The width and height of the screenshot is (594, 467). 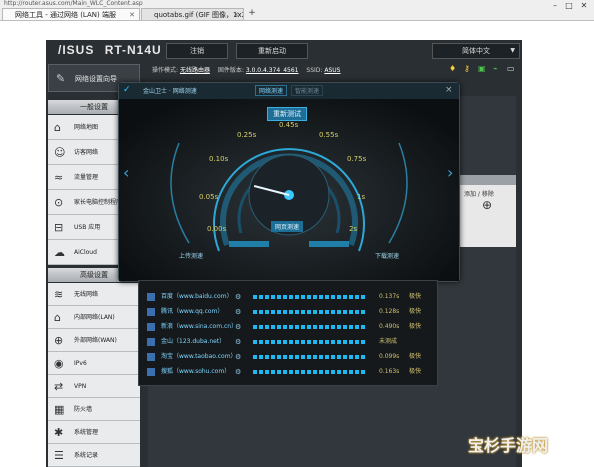 I want to click on sidebar-advanced-item: ⇄ VPN, so click(x=94, y=386).